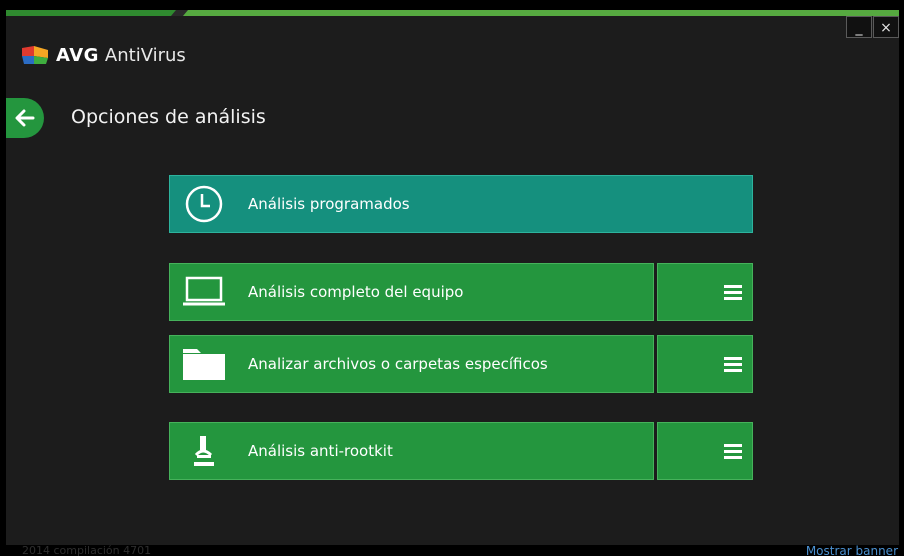 The height and width of the screenshot is (558, 904). I want to click on minimize-button: _, so click(859, 27).